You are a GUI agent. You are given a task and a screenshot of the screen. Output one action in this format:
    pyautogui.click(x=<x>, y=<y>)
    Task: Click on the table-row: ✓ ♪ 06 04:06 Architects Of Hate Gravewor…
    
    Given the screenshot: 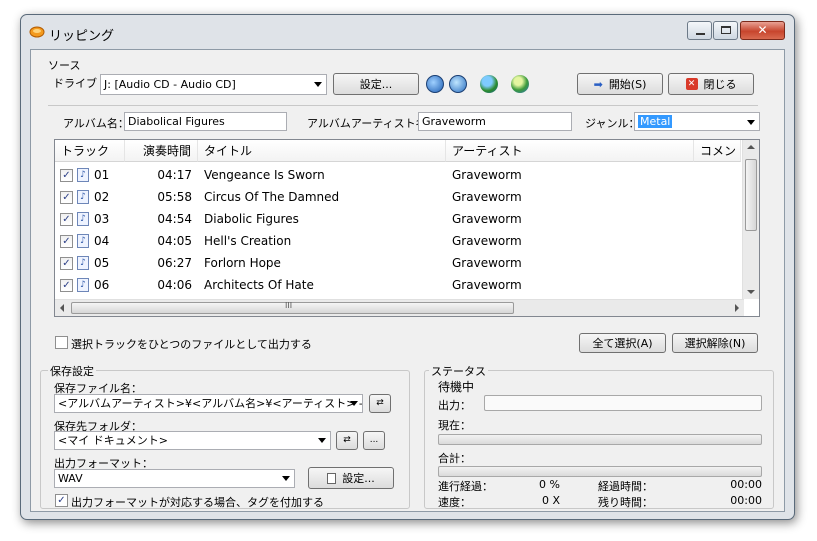 What is the action you would take?
    pyautogui.click(x=398, y=285)
    